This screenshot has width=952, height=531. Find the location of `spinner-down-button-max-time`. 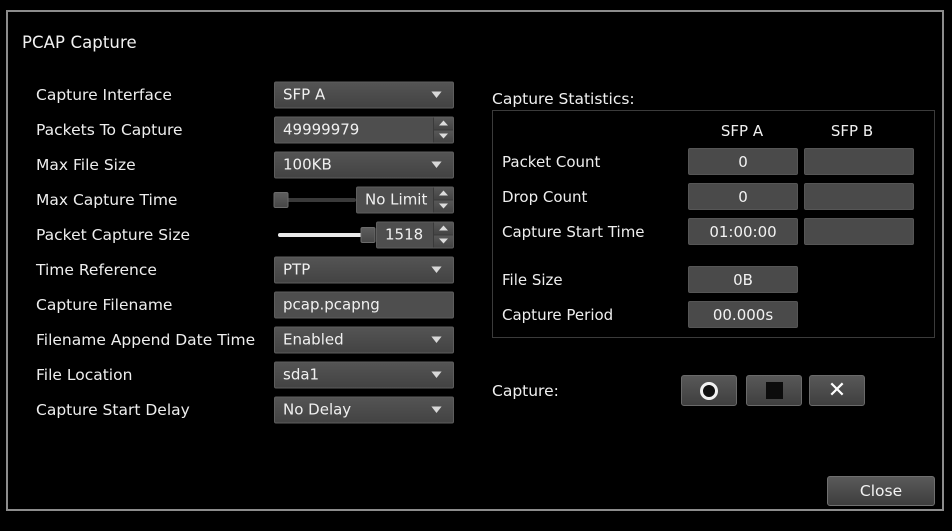

spinner-down-button-max-time is located at coordinates (443, 206).